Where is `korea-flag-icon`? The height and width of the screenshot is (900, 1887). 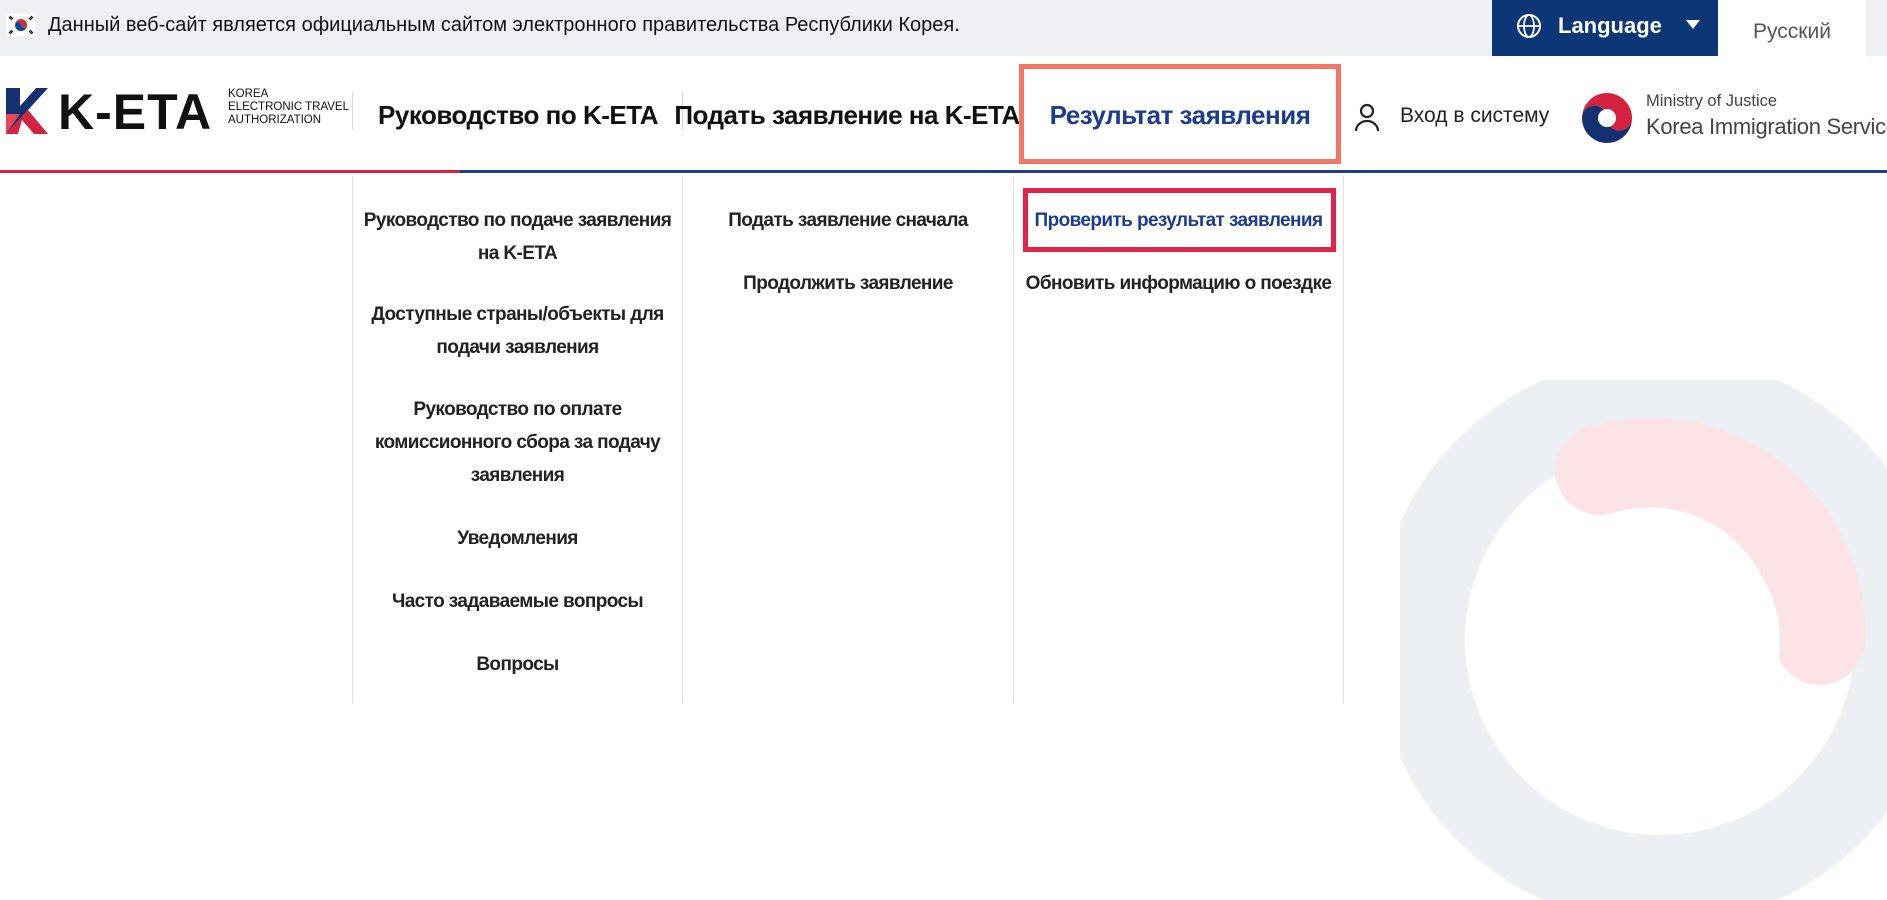 korea-flag-icon is located at coordinates (21, 25).